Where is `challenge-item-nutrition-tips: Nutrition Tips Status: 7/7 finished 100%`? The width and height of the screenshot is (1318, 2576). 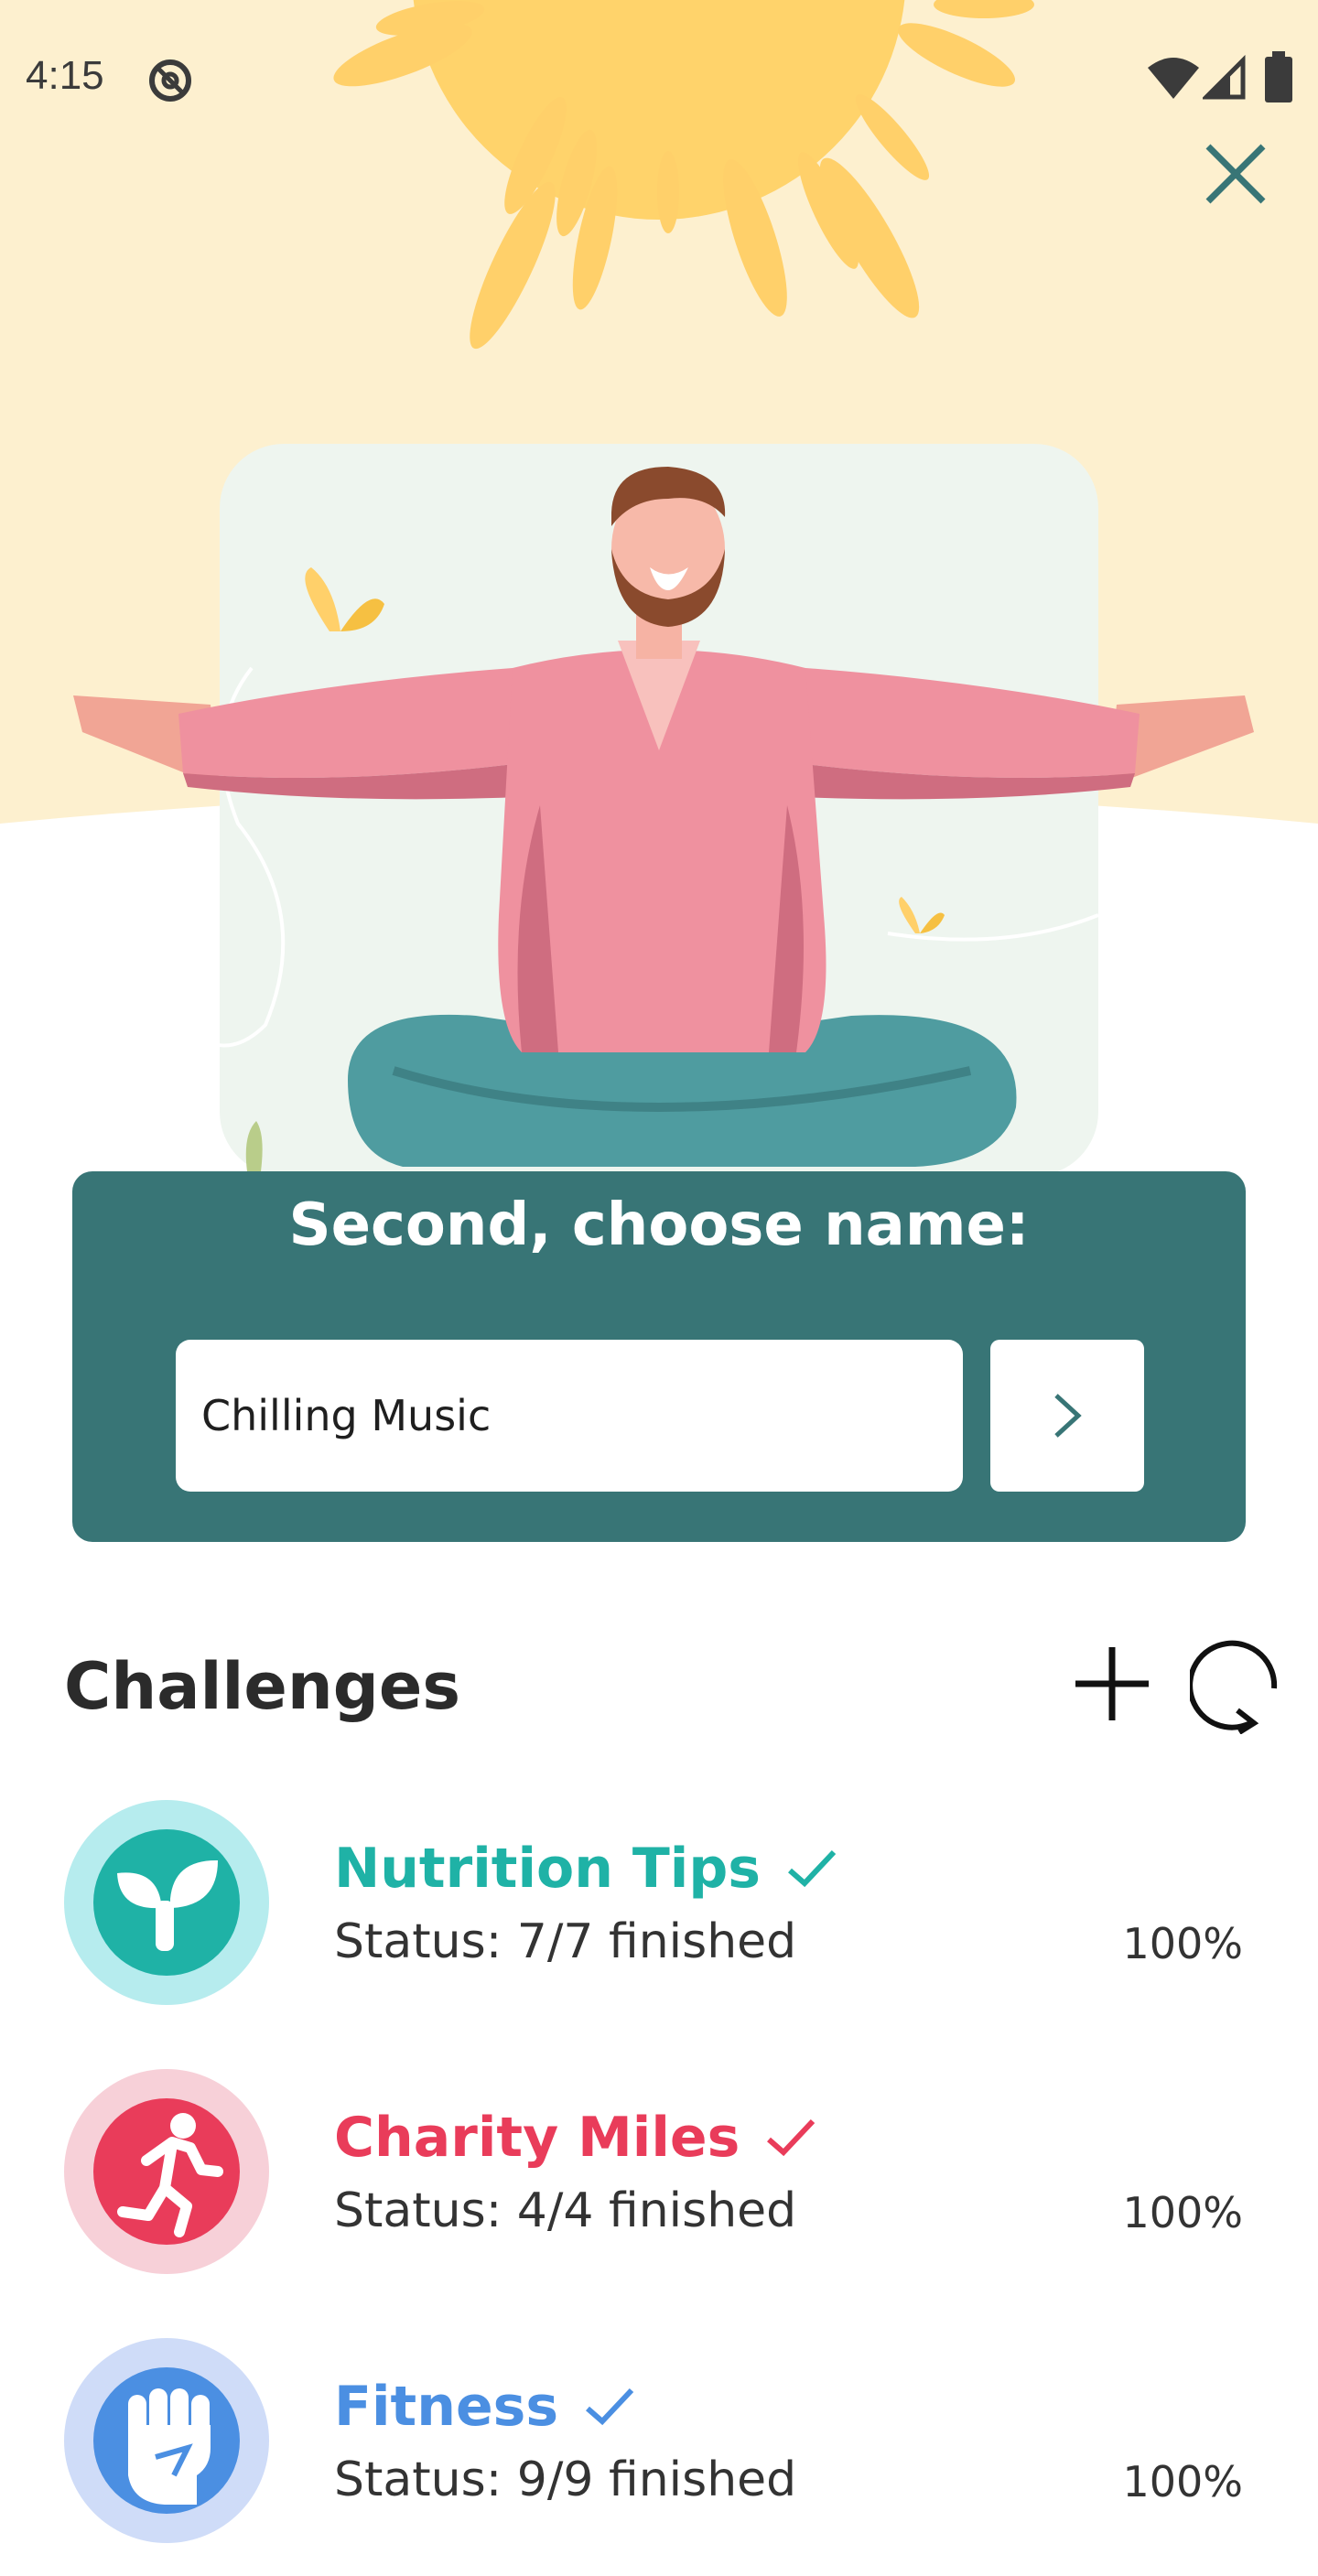
challenge-item-nutrition-tips: Nutrition Tips Status: 7/7 finished 100% is located at coordinates (659, 1919).